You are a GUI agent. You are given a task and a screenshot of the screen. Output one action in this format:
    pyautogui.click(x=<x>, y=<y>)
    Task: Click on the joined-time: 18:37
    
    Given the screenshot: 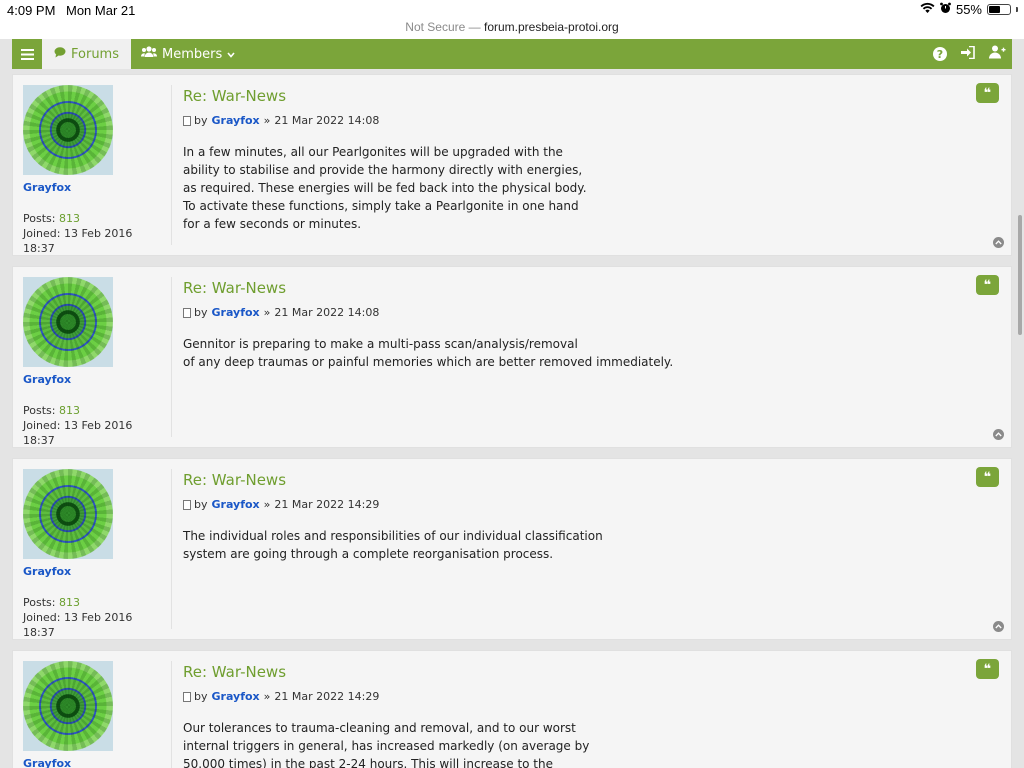 What is the action you would take?
    pyautogui.click(x=39, y=440)
    